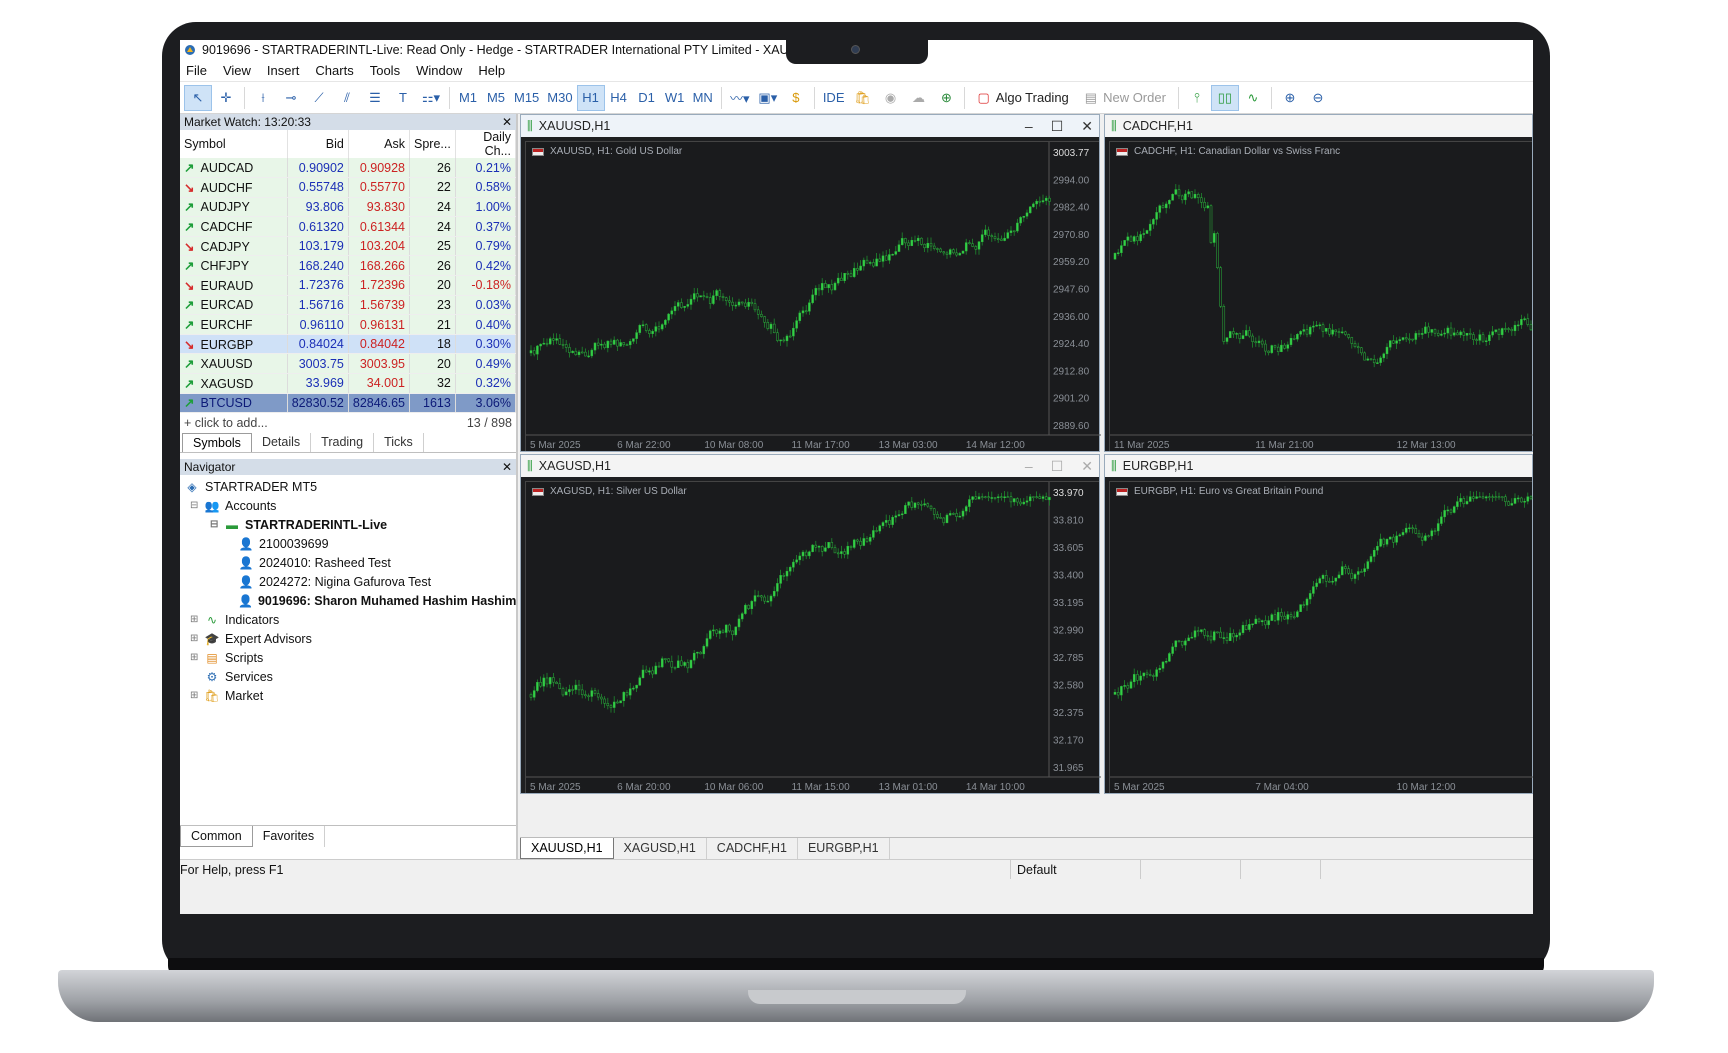  Describe the element at coordinates (350, 600) in the screenshot. I see `nav-account: 👤 9019696: Sharon Muhamed Hashim Hashim` at that location.